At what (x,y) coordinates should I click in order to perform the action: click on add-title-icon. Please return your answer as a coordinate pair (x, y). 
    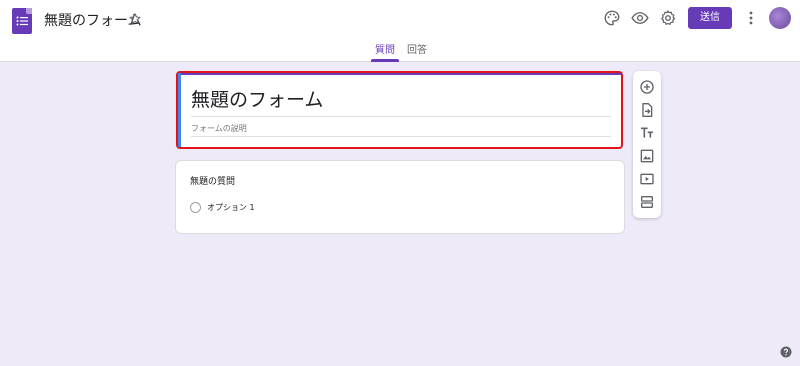
    Looking at the image, I should click on (647, 133).